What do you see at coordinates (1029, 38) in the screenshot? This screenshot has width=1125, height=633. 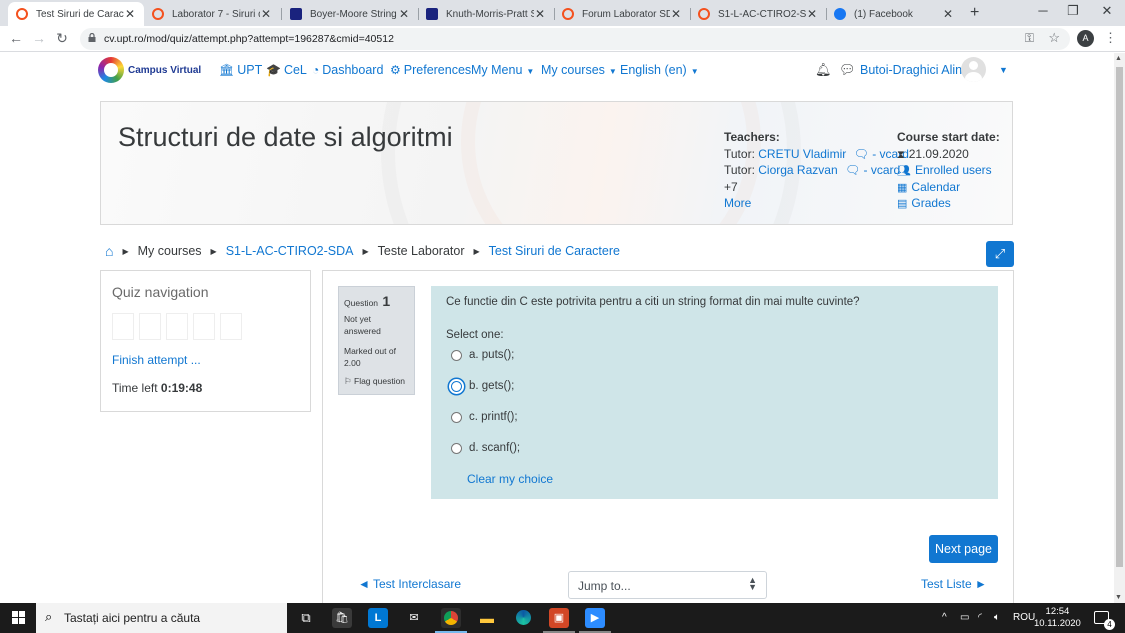 I see `key-icon: ⚿` at bounding box center [1029, 38].